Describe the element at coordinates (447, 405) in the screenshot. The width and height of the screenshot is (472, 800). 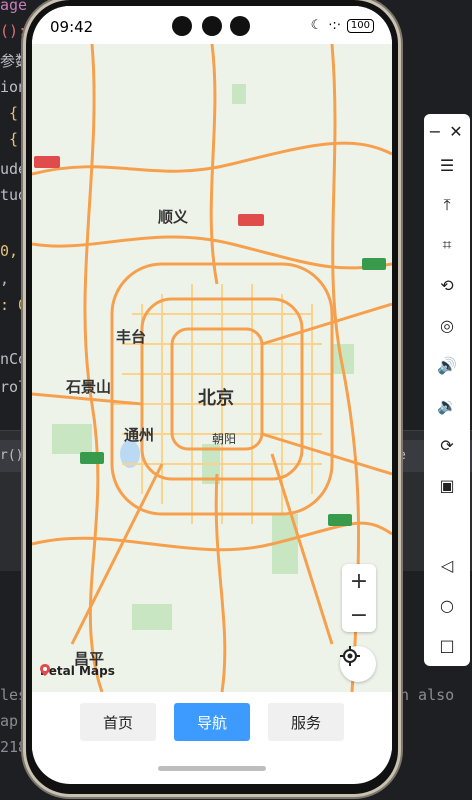
I see `volume-down-icon: 🔉` at that location.